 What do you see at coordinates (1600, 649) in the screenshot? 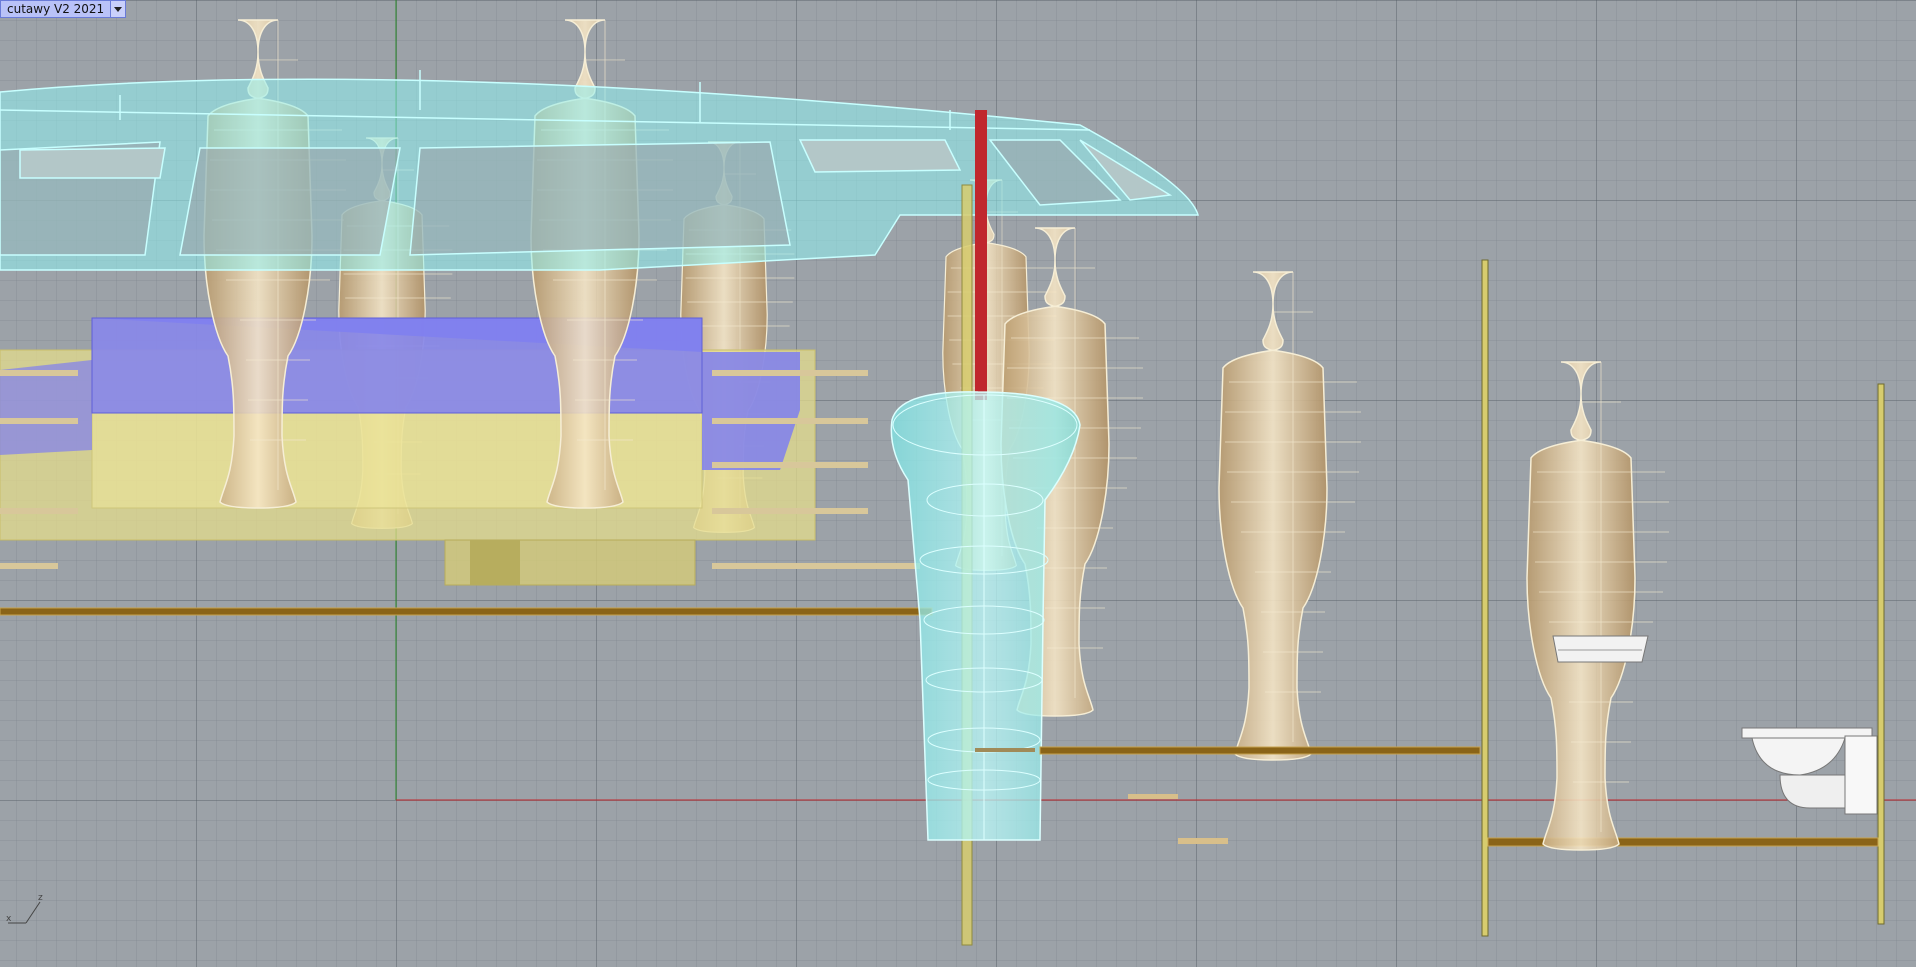
I see `seat-cushion` at bounding box center [1600, 649].